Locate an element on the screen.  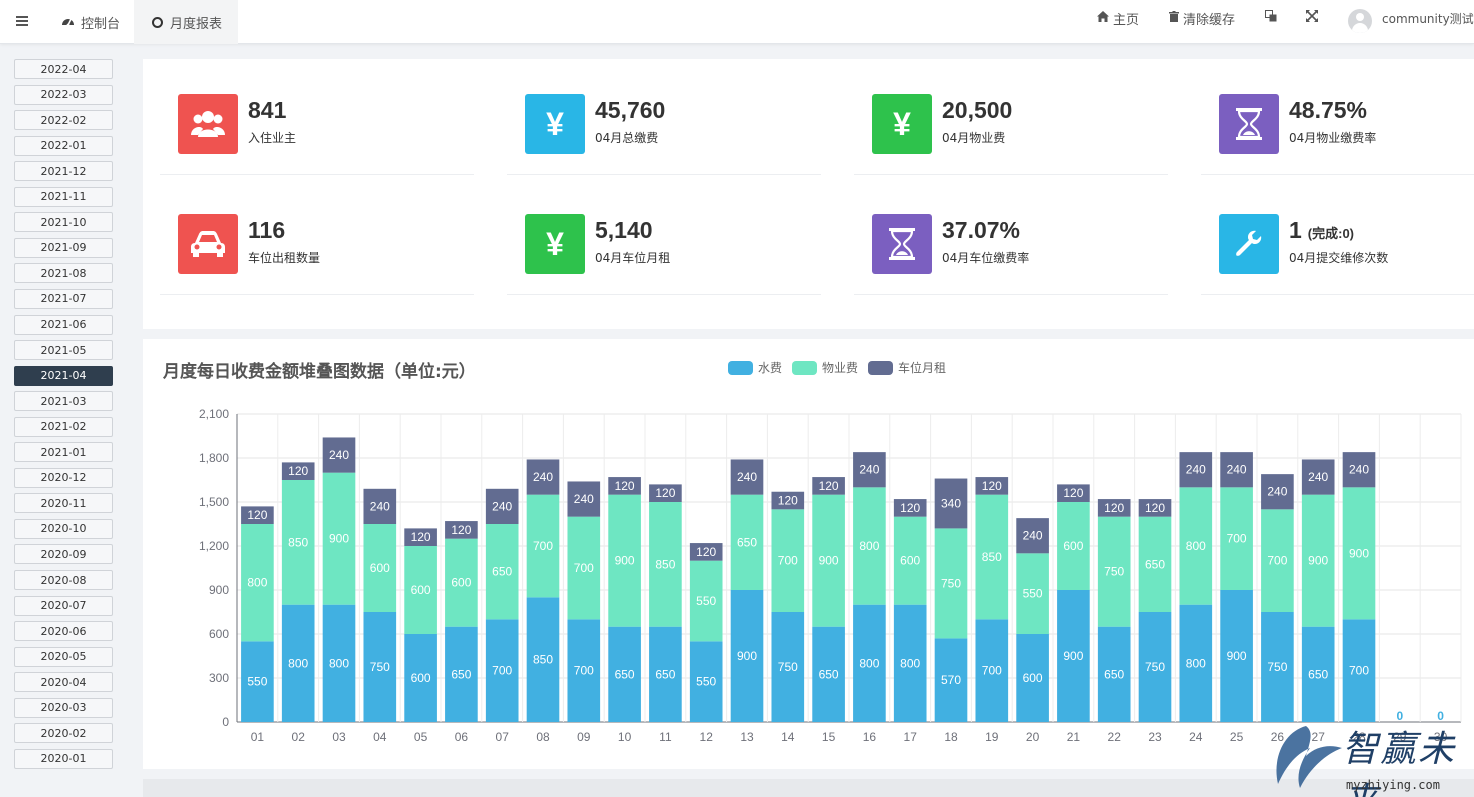
top-navbar: 控制台 月度报表 主页 清除缓存 community测试账 is located at coordinates (737, 22).